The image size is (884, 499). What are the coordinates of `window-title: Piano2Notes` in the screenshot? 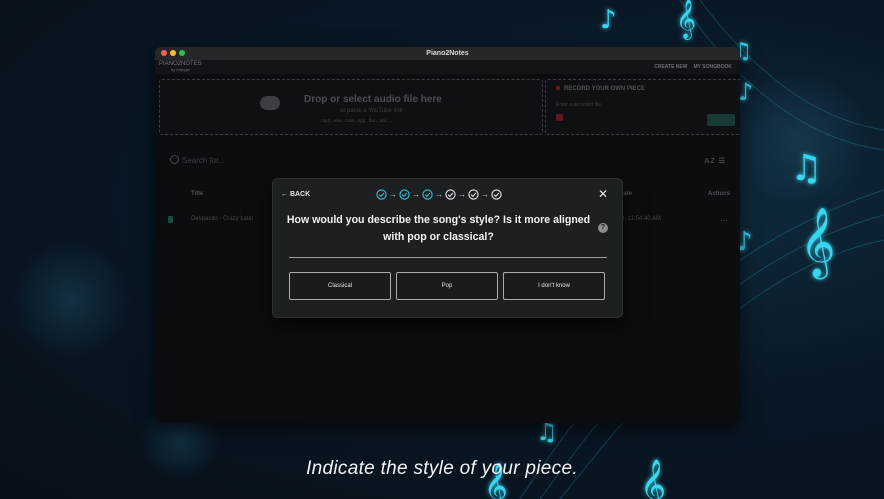 It's located at (447, 53).